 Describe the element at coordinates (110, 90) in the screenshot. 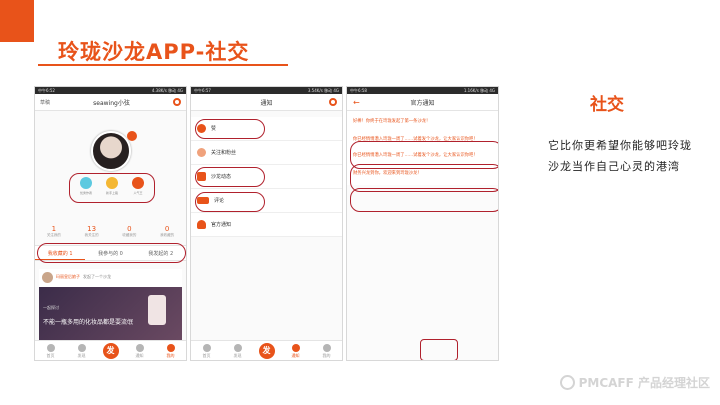

I see `status-bar: 中午6:52 4.38K/s 移动 4G` at that location.